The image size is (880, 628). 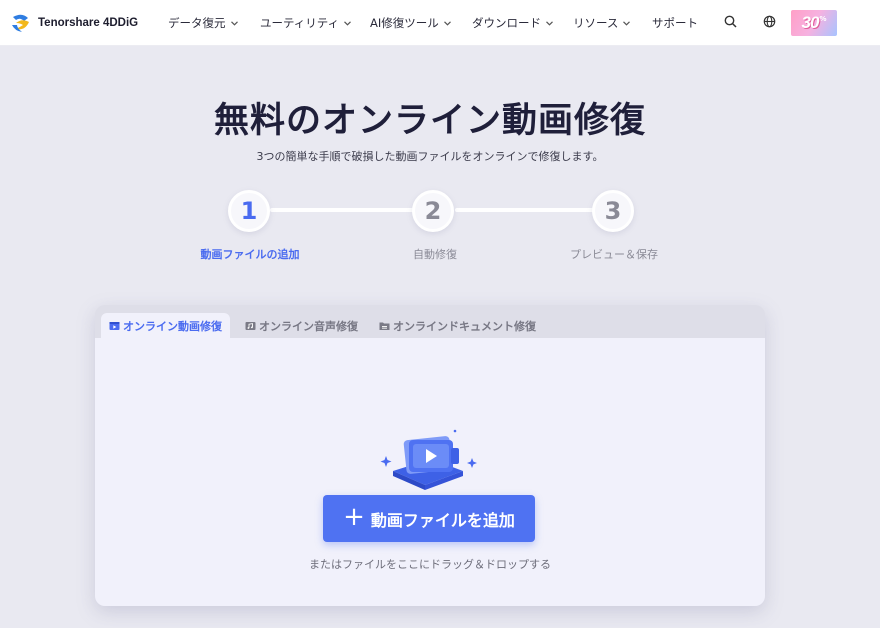 I want to click on globe-icon, so click(x=769, y=21).